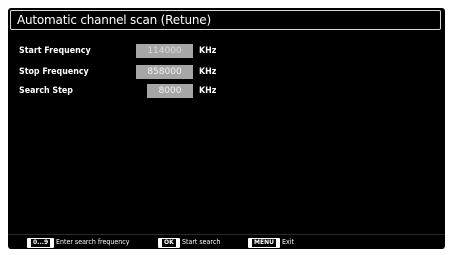 The width and height of the screenshot is (453, 255). I want to click on menu-key-icon: MENU, so click(264, 243).